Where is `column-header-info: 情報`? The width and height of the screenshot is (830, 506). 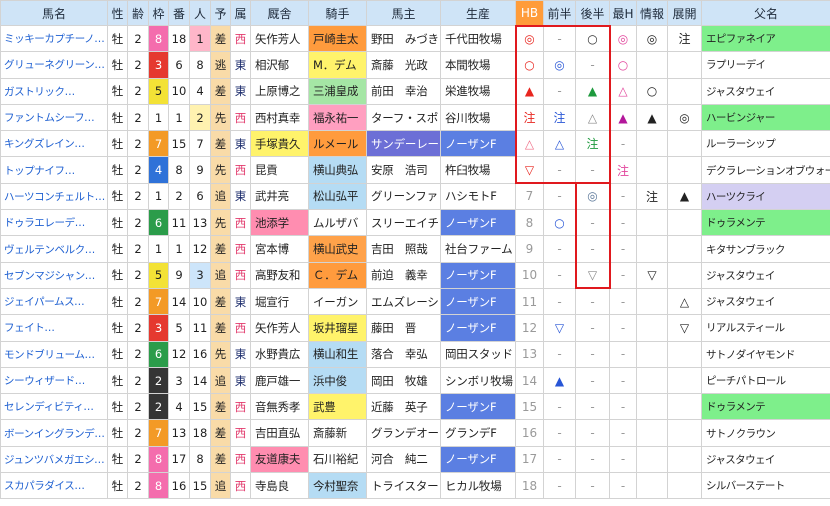 column-header-info: 情報 is located at coordinates (652, 13).